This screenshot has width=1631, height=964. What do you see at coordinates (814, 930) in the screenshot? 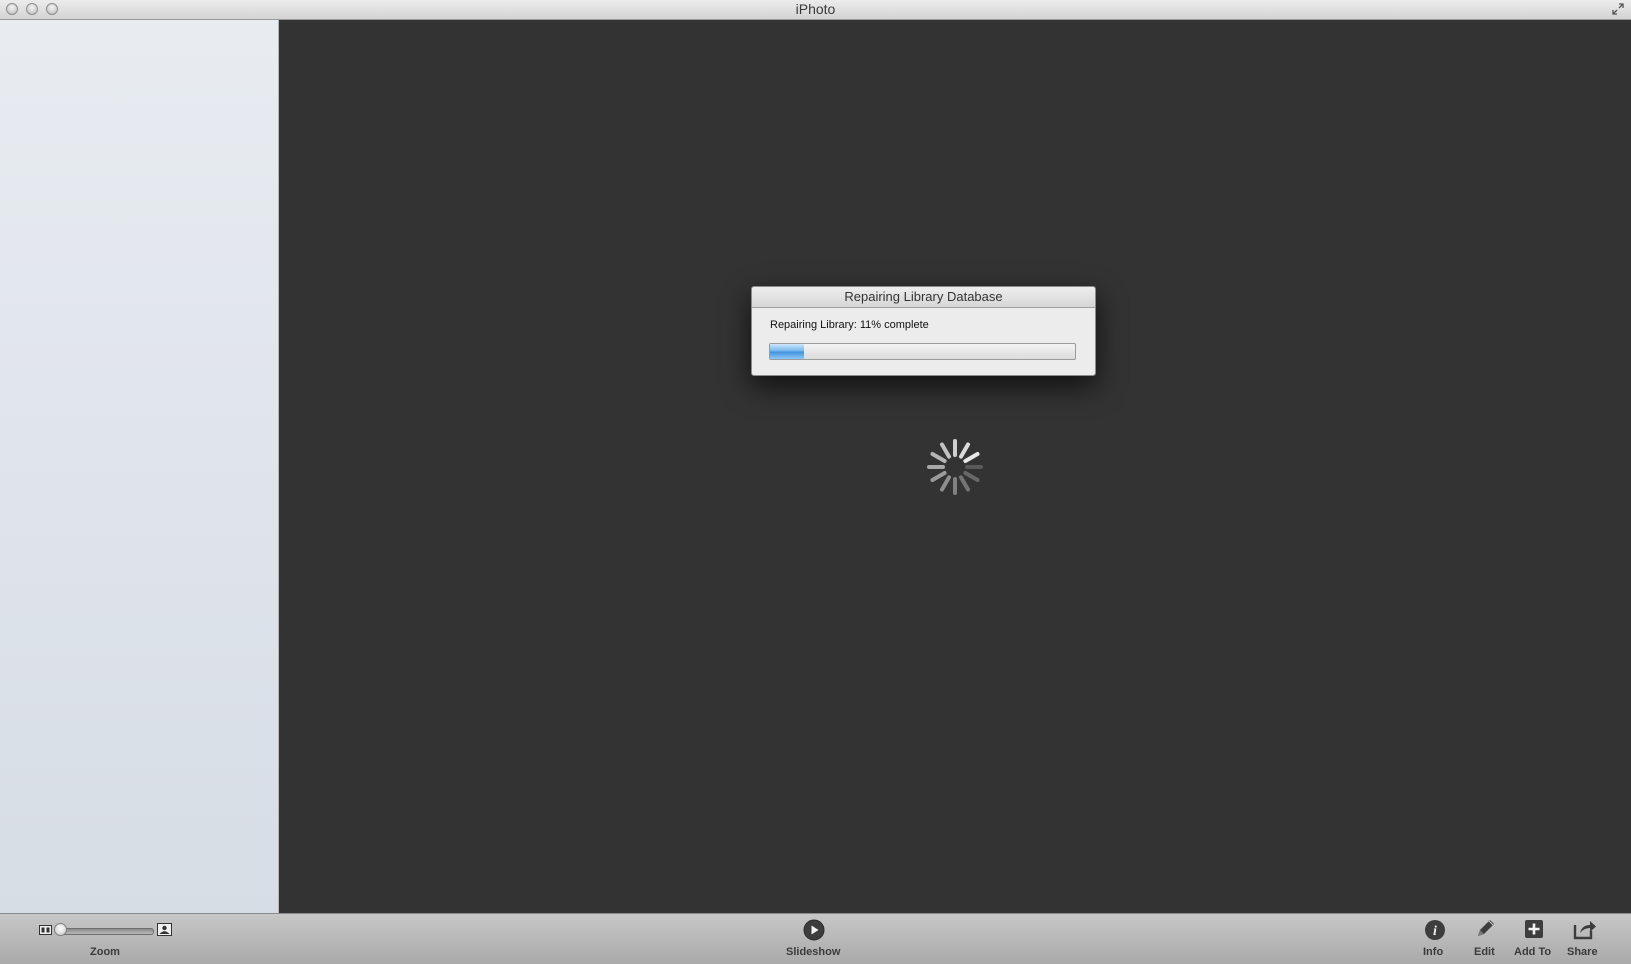
I see `play-icon` at bounding box center [814, 930].